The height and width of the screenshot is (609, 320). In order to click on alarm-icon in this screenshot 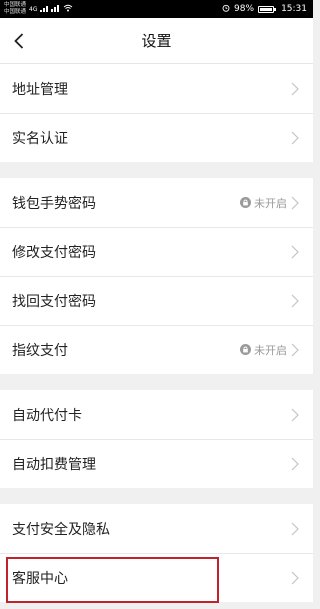, I will do `click(226, 9)`.